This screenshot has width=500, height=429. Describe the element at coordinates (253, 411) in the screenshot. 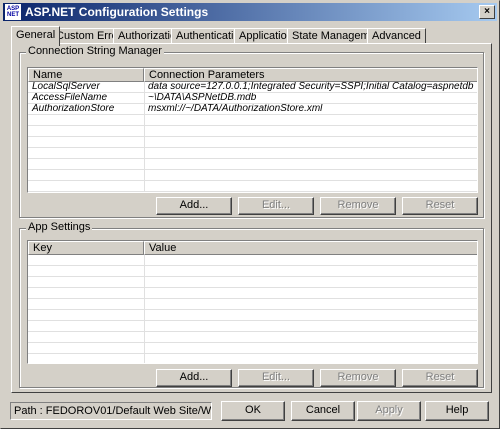

I see `ok-button: OK` at that location.